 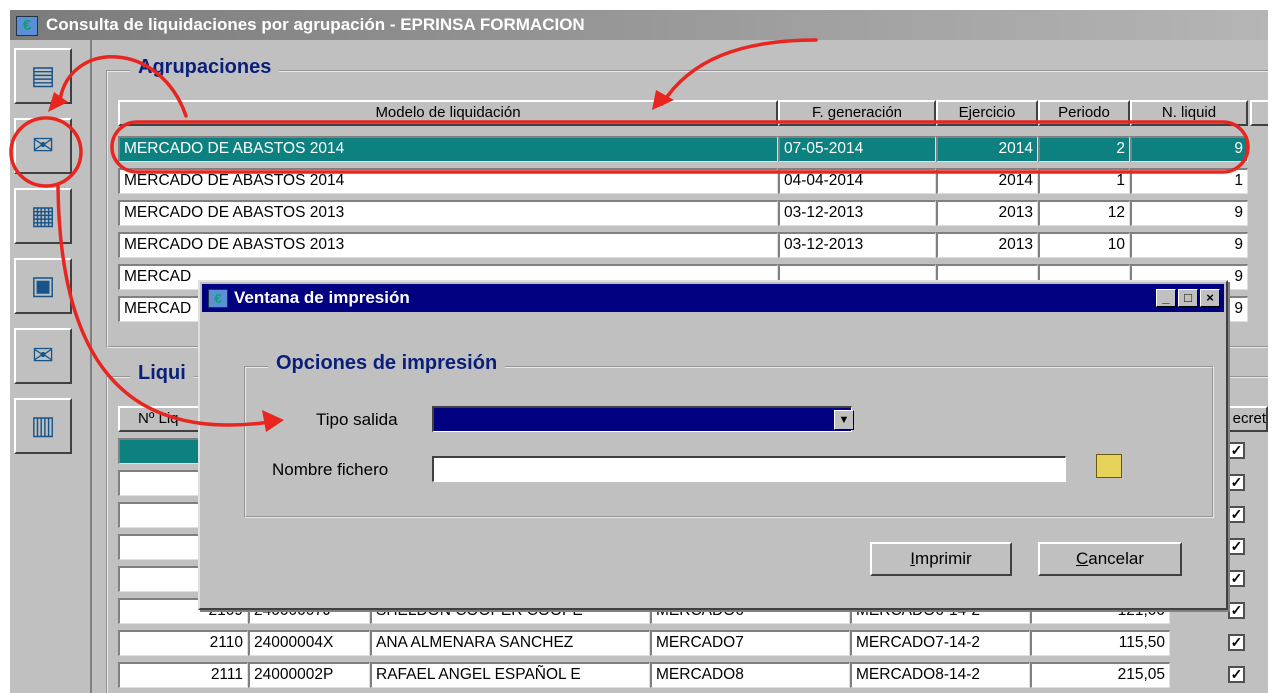 I want to click on liq-cell-nombre: ANA ALMENARA SANCHEZ, so click(x=510, y=643).